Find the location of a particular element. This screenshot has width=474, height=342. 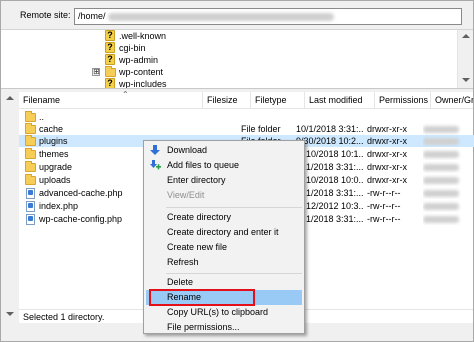

file-name: upgrade is located at coordinates (56, 167).